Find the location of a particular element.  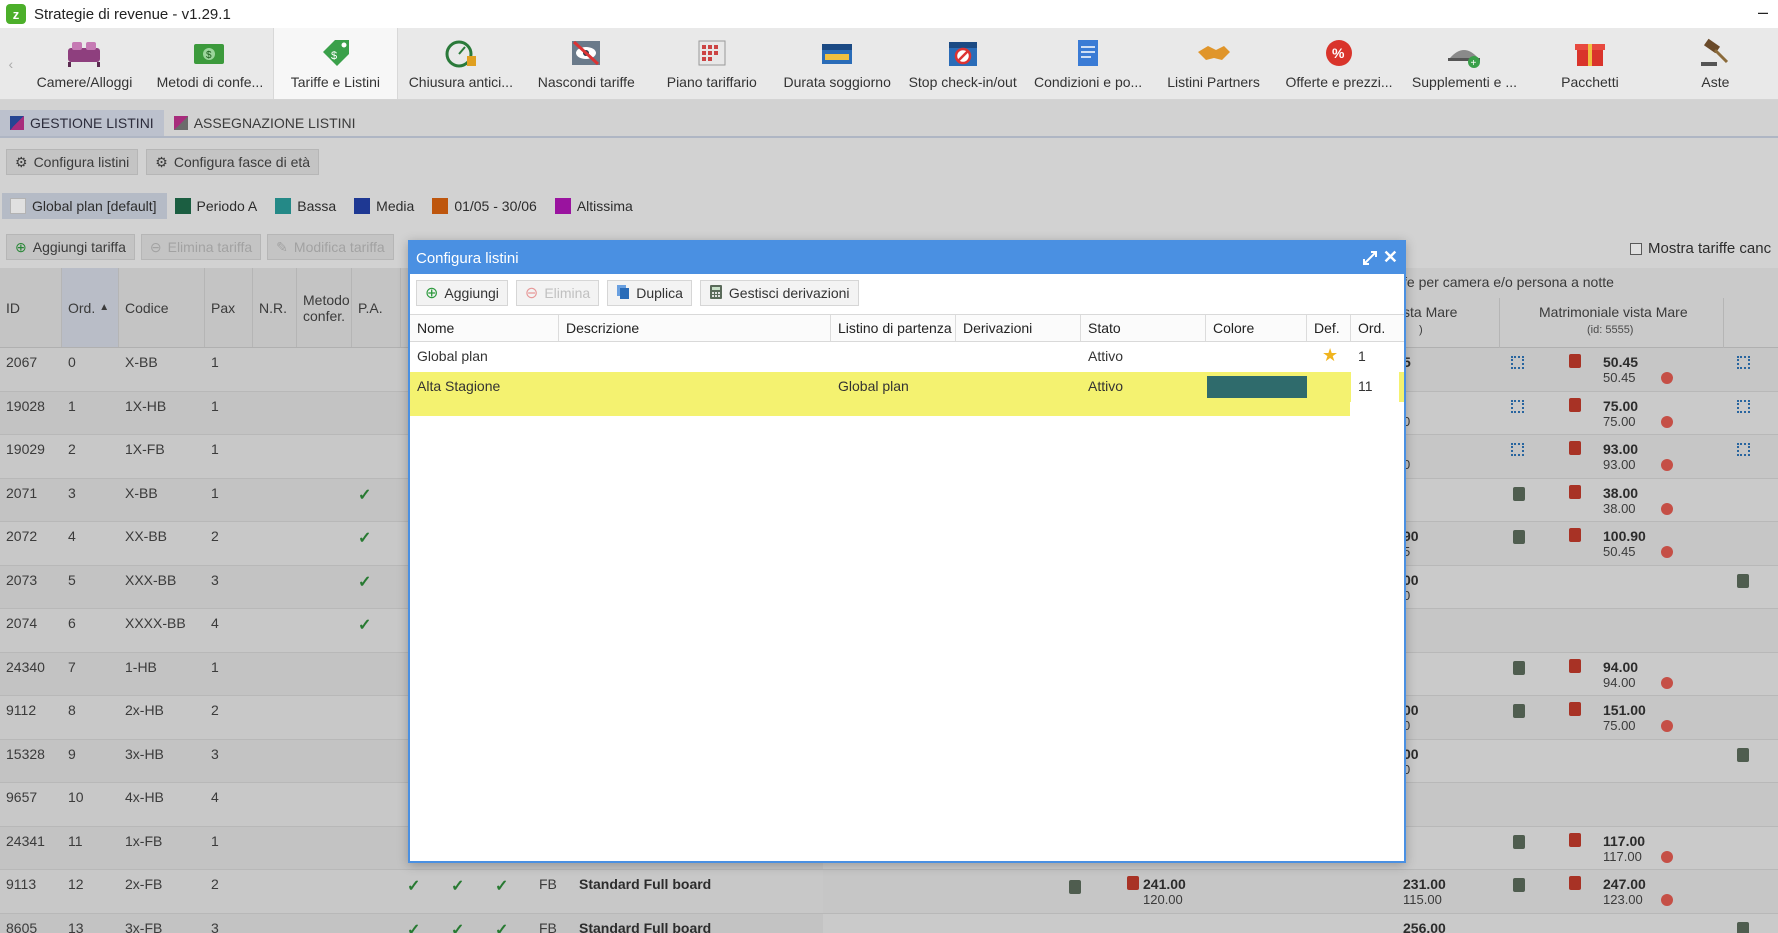

ribbon-item-stop-checkin: Stop check-in/out is located at coordinates (962, 63).